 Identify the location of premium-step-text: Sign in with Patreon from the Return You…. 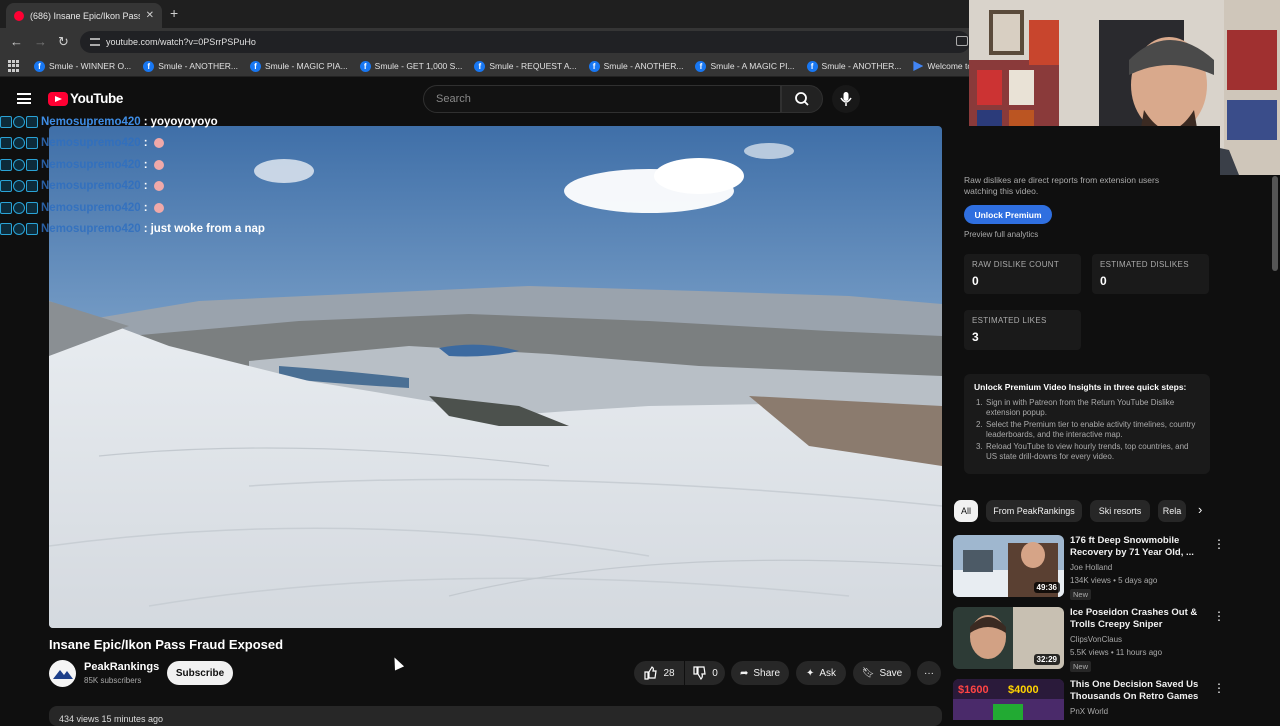
(1080, 407).